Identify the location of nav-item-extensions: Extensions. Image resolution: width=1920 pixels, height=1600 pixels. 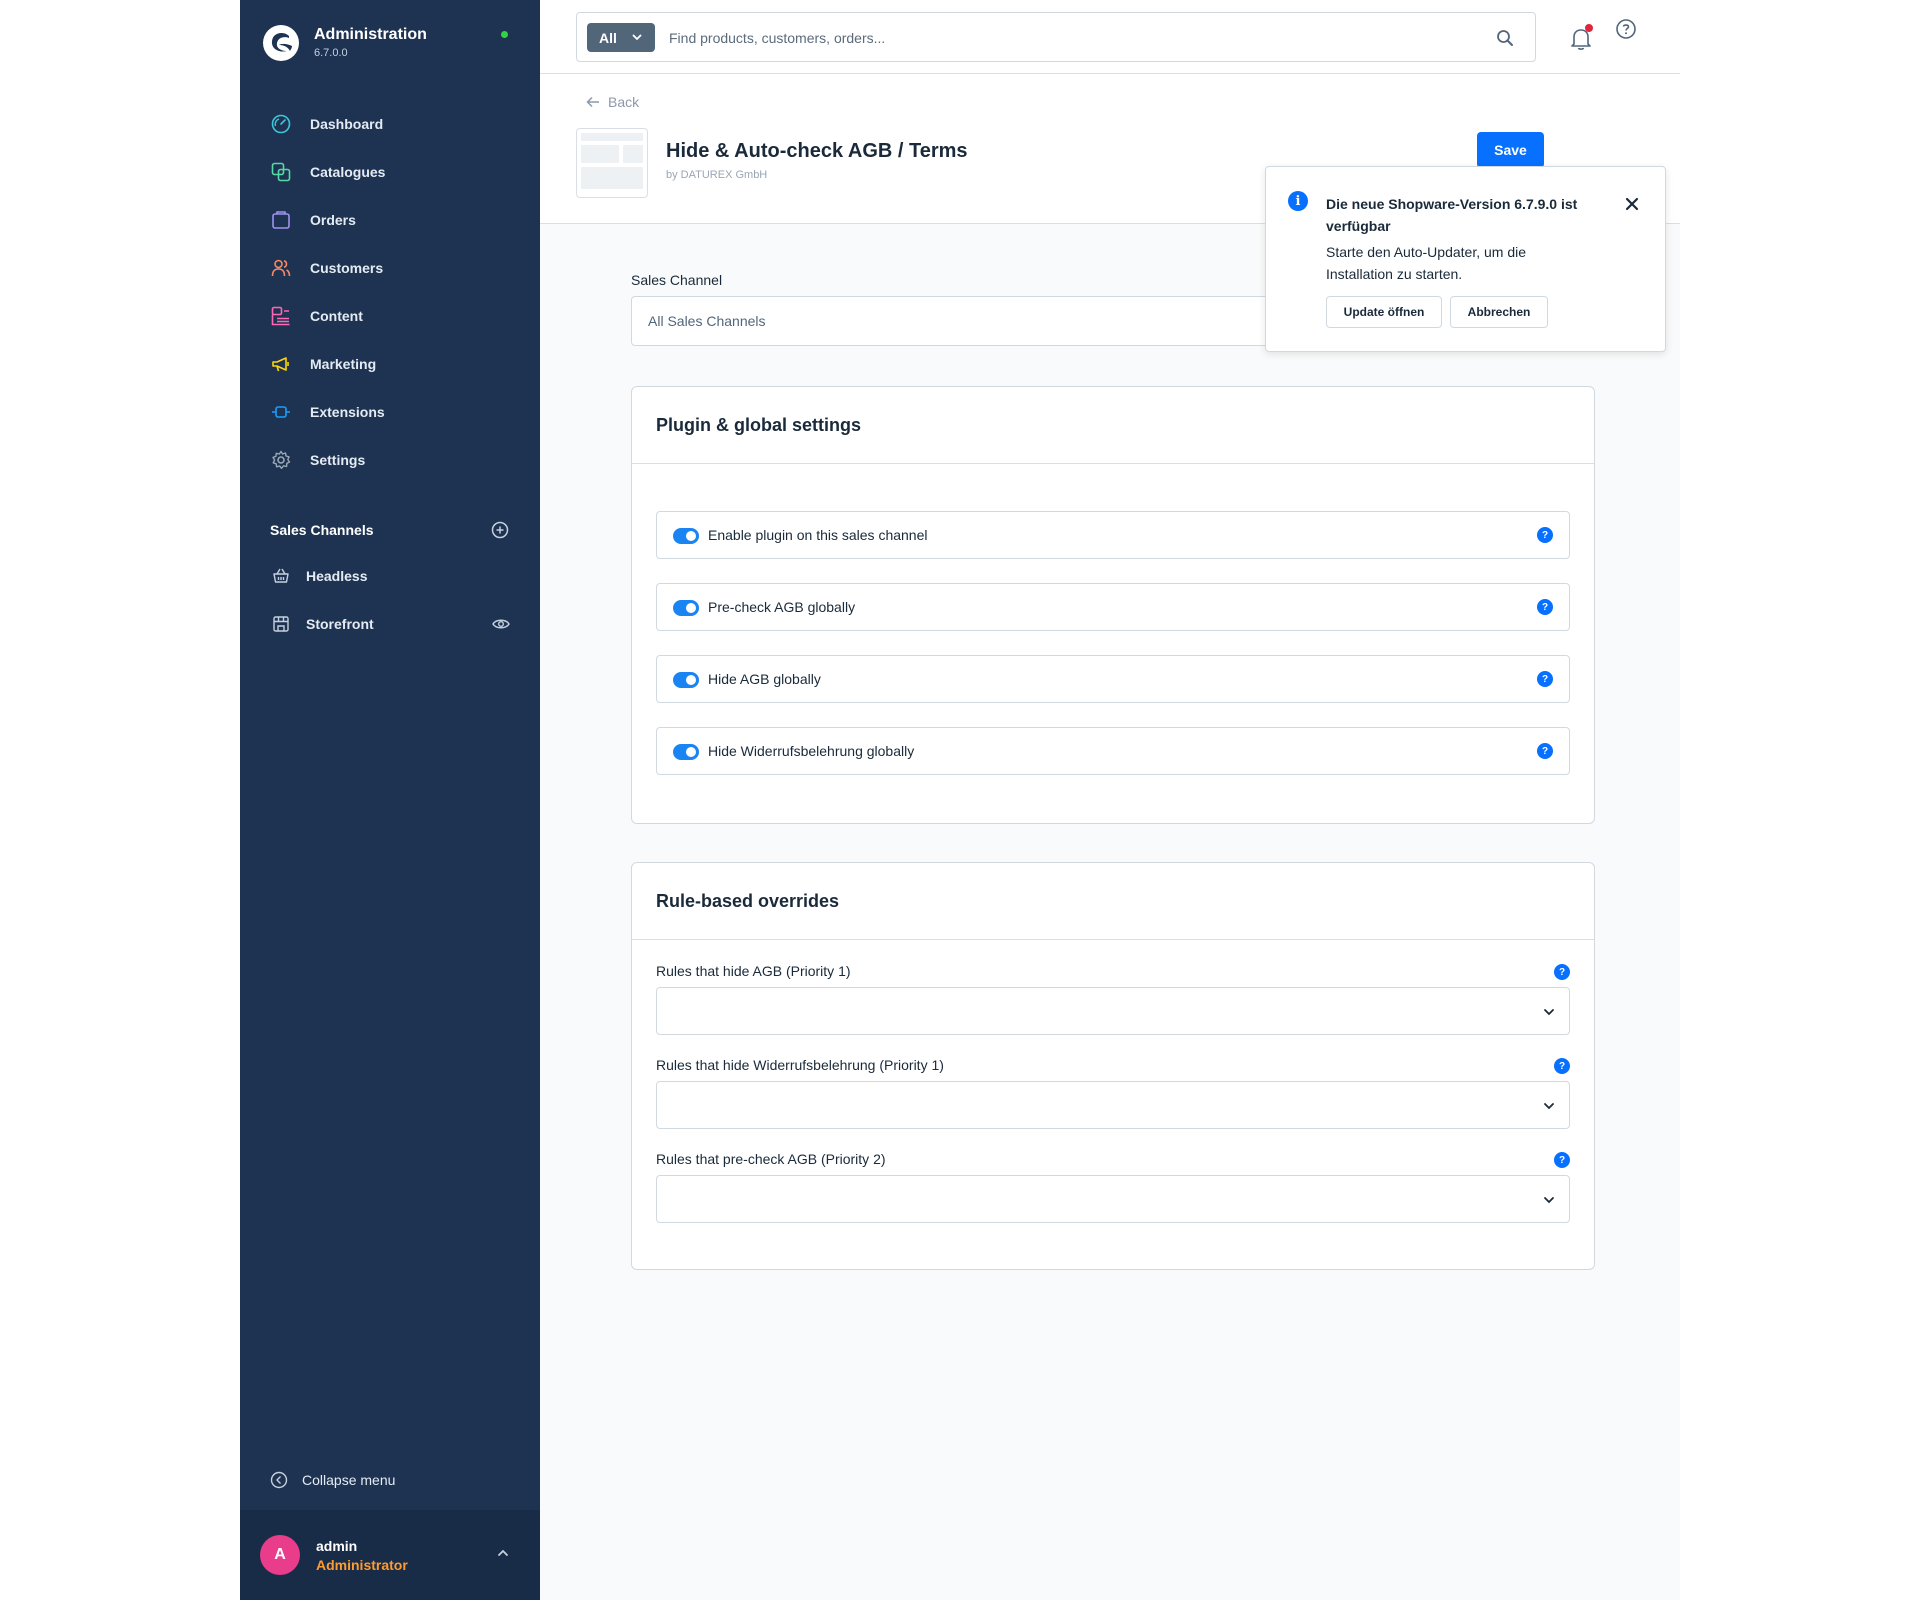
(390, 412).